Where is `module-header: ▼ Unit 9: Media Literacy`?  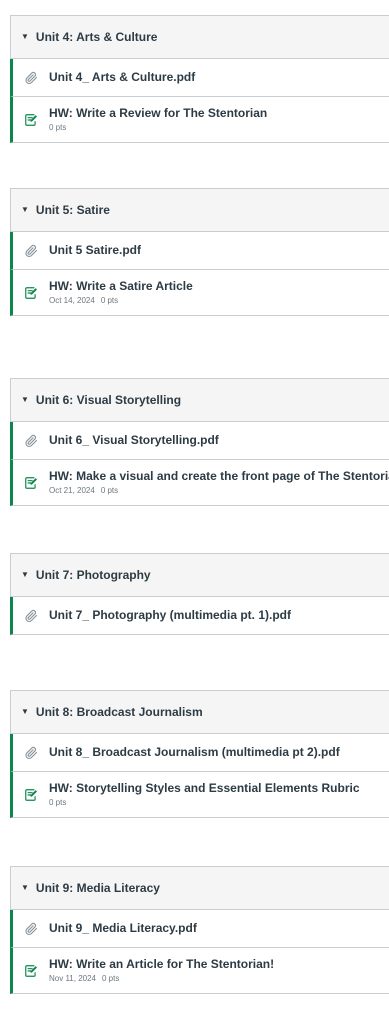
module-header: ▼ Unit 9: Media Literacy is located at coordinates (199, 888).